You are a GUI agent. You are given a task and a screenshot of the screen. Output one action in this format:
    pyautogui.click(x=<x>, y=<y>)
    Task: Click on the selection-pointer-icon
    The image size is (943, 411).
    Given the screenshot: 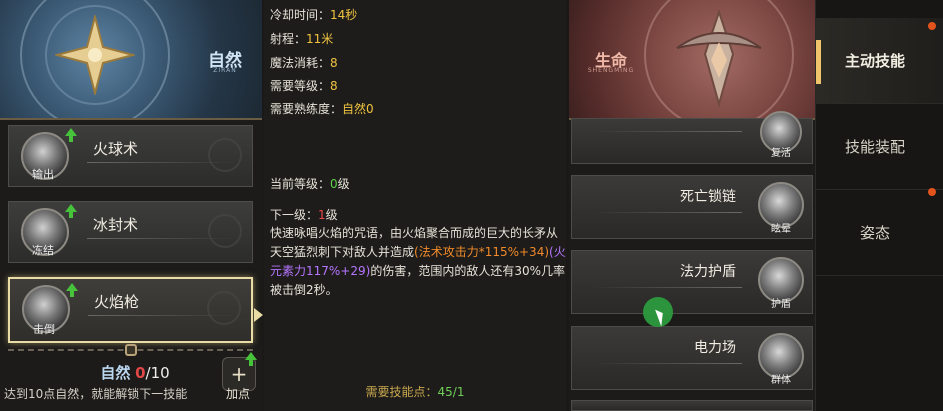 What is the action you would take?
    pyautogui.click(x=258, y=315)
    